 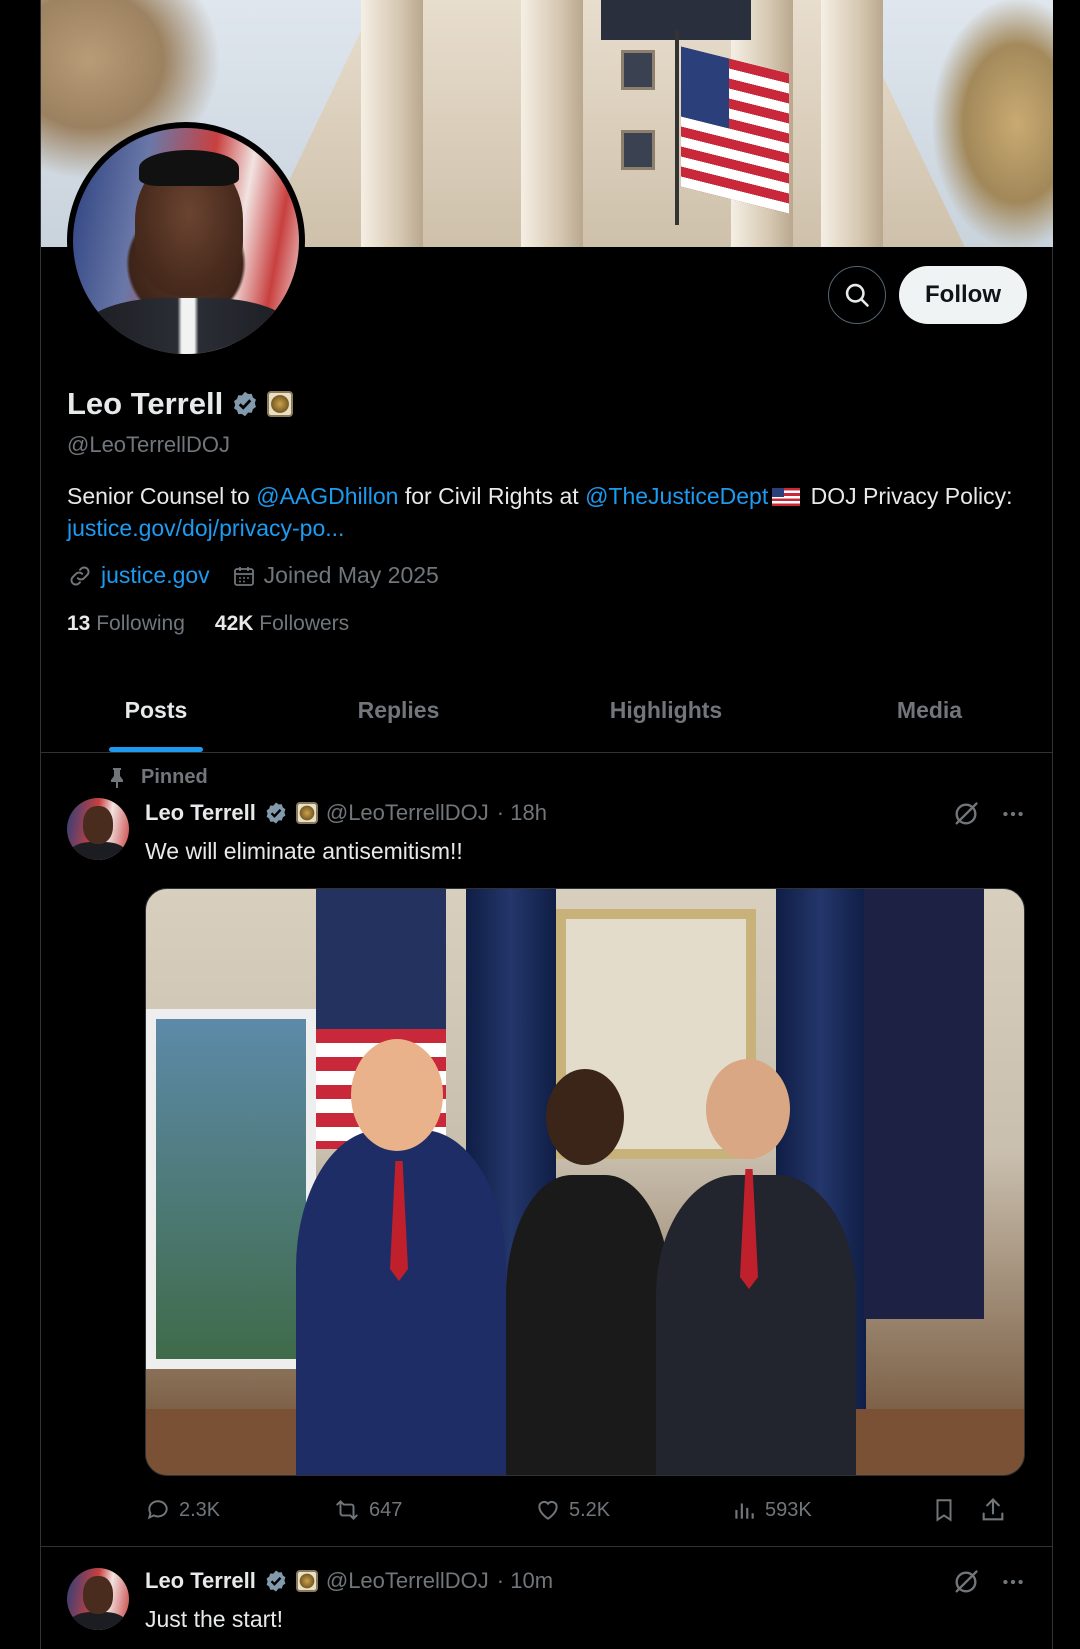 I want to click on website-item: justice.gov, so click(x=138, y=575).